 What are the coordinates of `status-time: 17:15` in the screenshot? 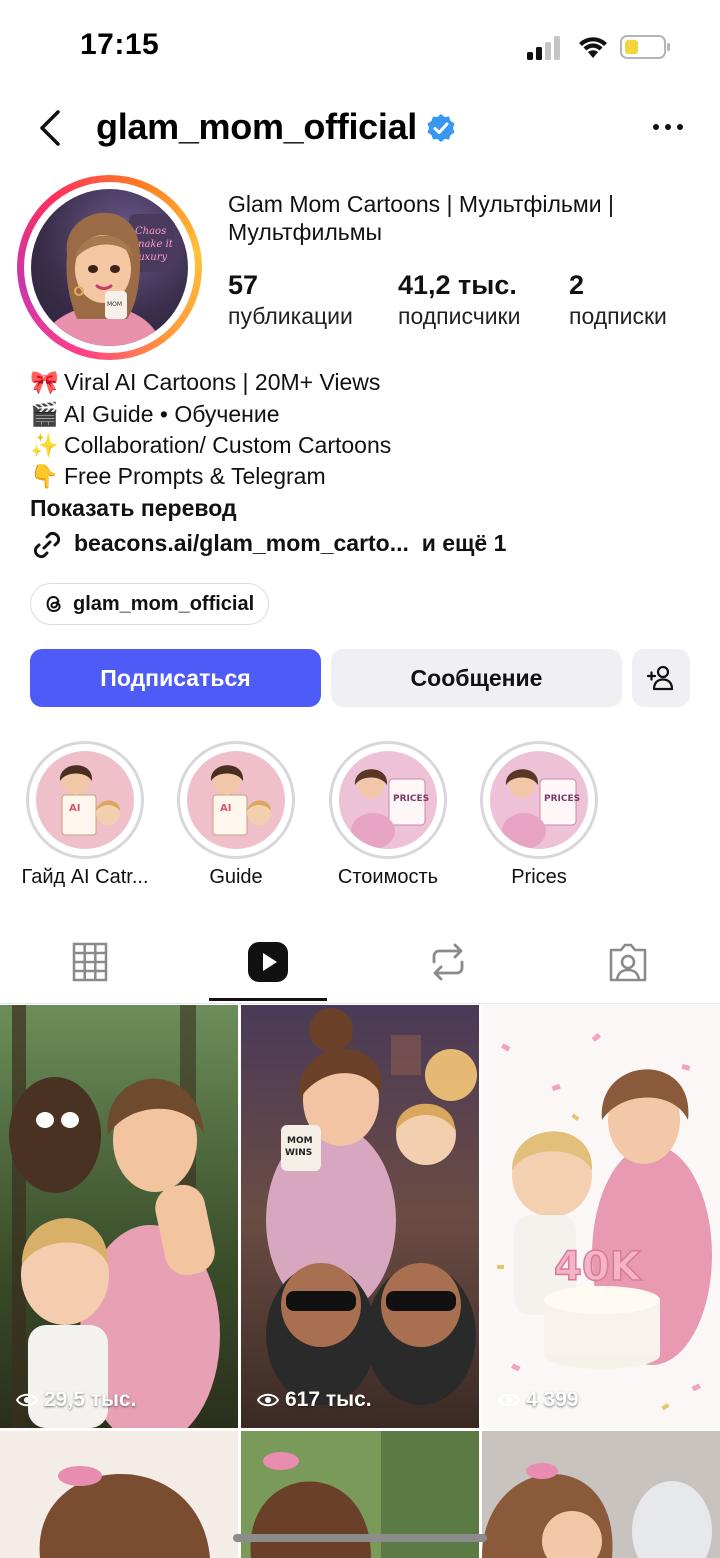 It's located at (120, 44).